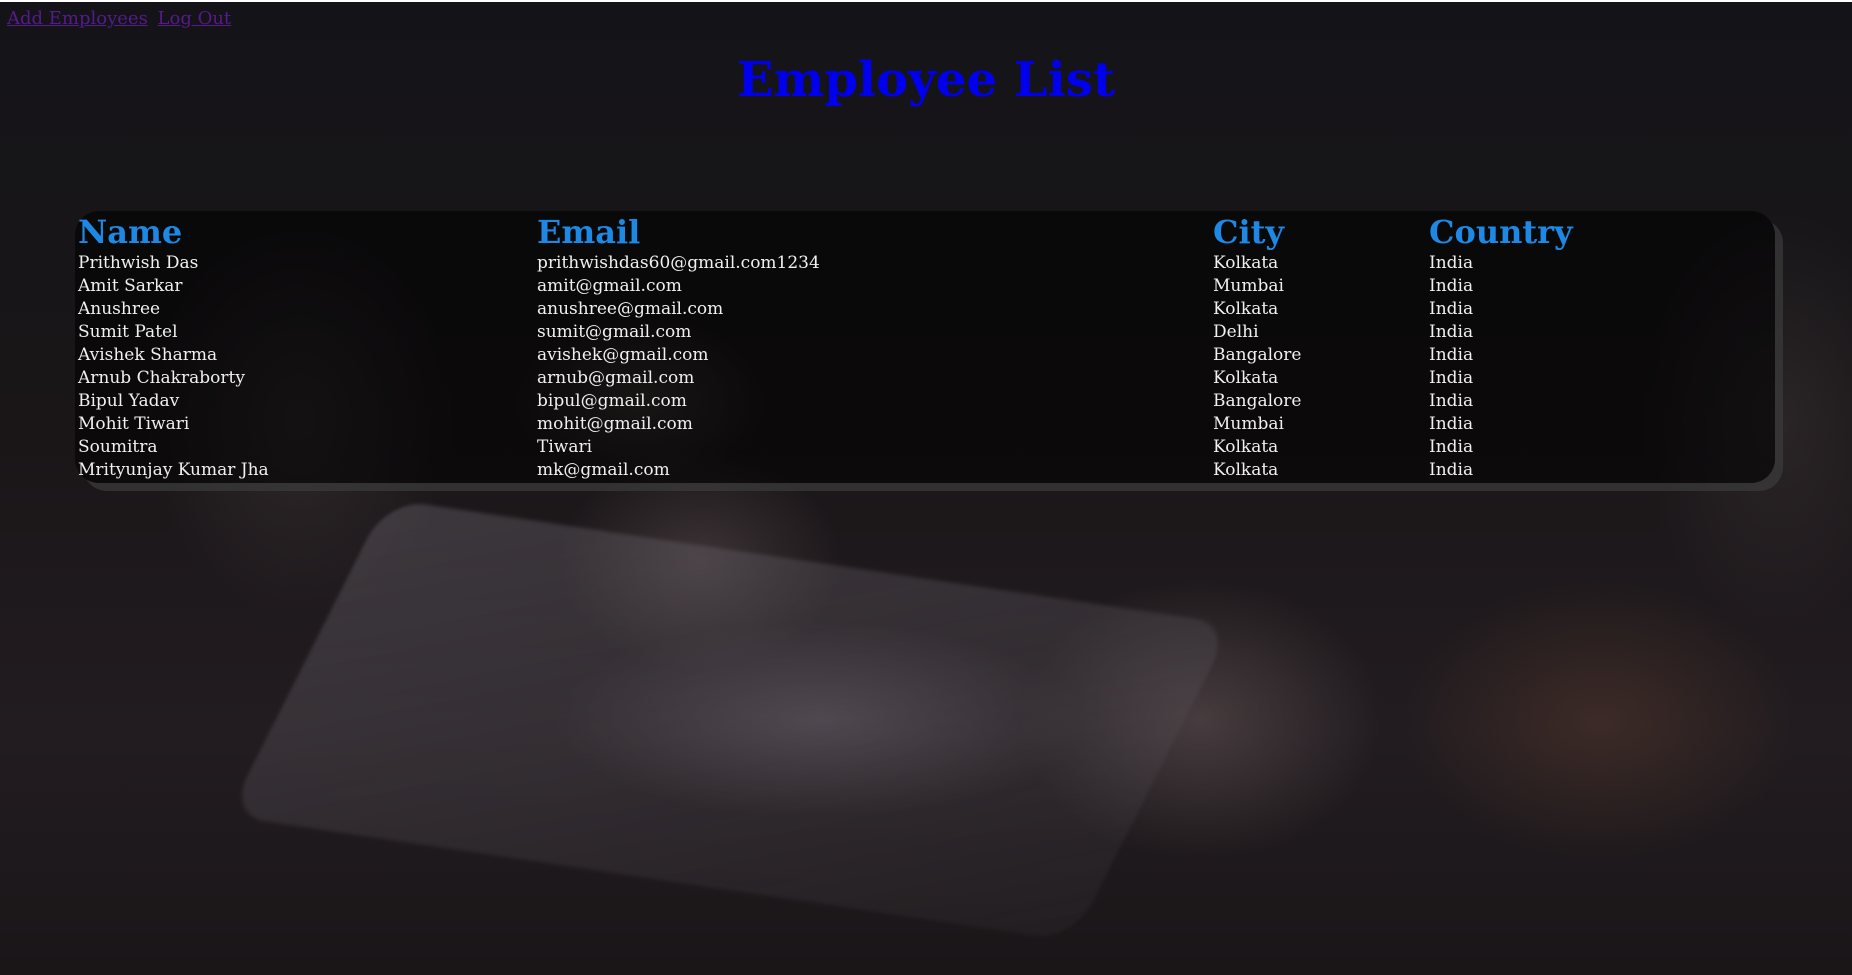  I want to click on cell-email: amit@gmail.com, so click(609, 286).